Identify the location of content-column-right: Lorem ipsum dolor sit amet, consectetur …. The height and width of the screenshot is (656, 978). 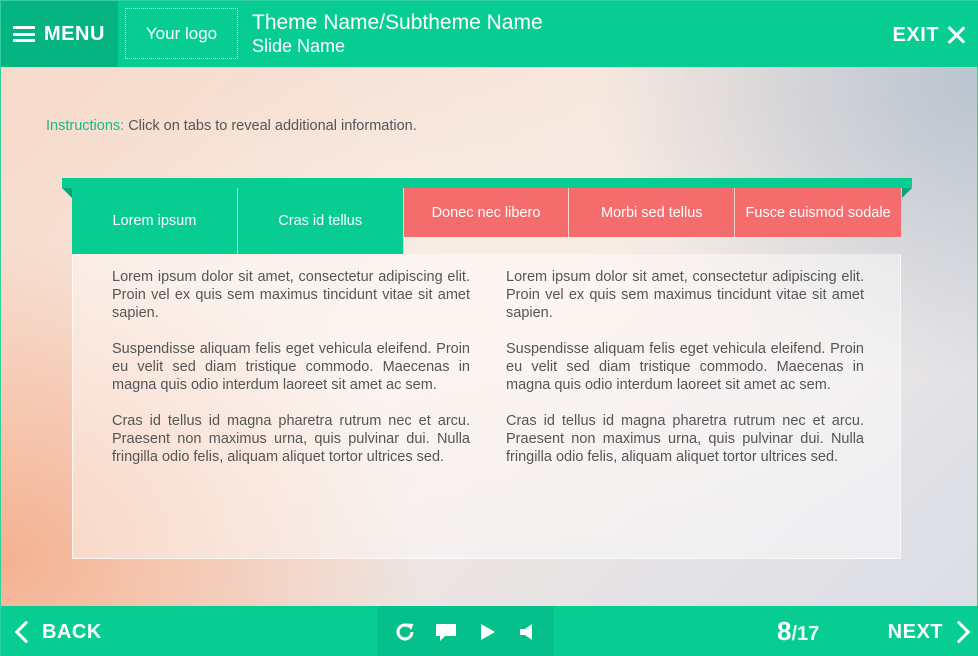
(685, 367).